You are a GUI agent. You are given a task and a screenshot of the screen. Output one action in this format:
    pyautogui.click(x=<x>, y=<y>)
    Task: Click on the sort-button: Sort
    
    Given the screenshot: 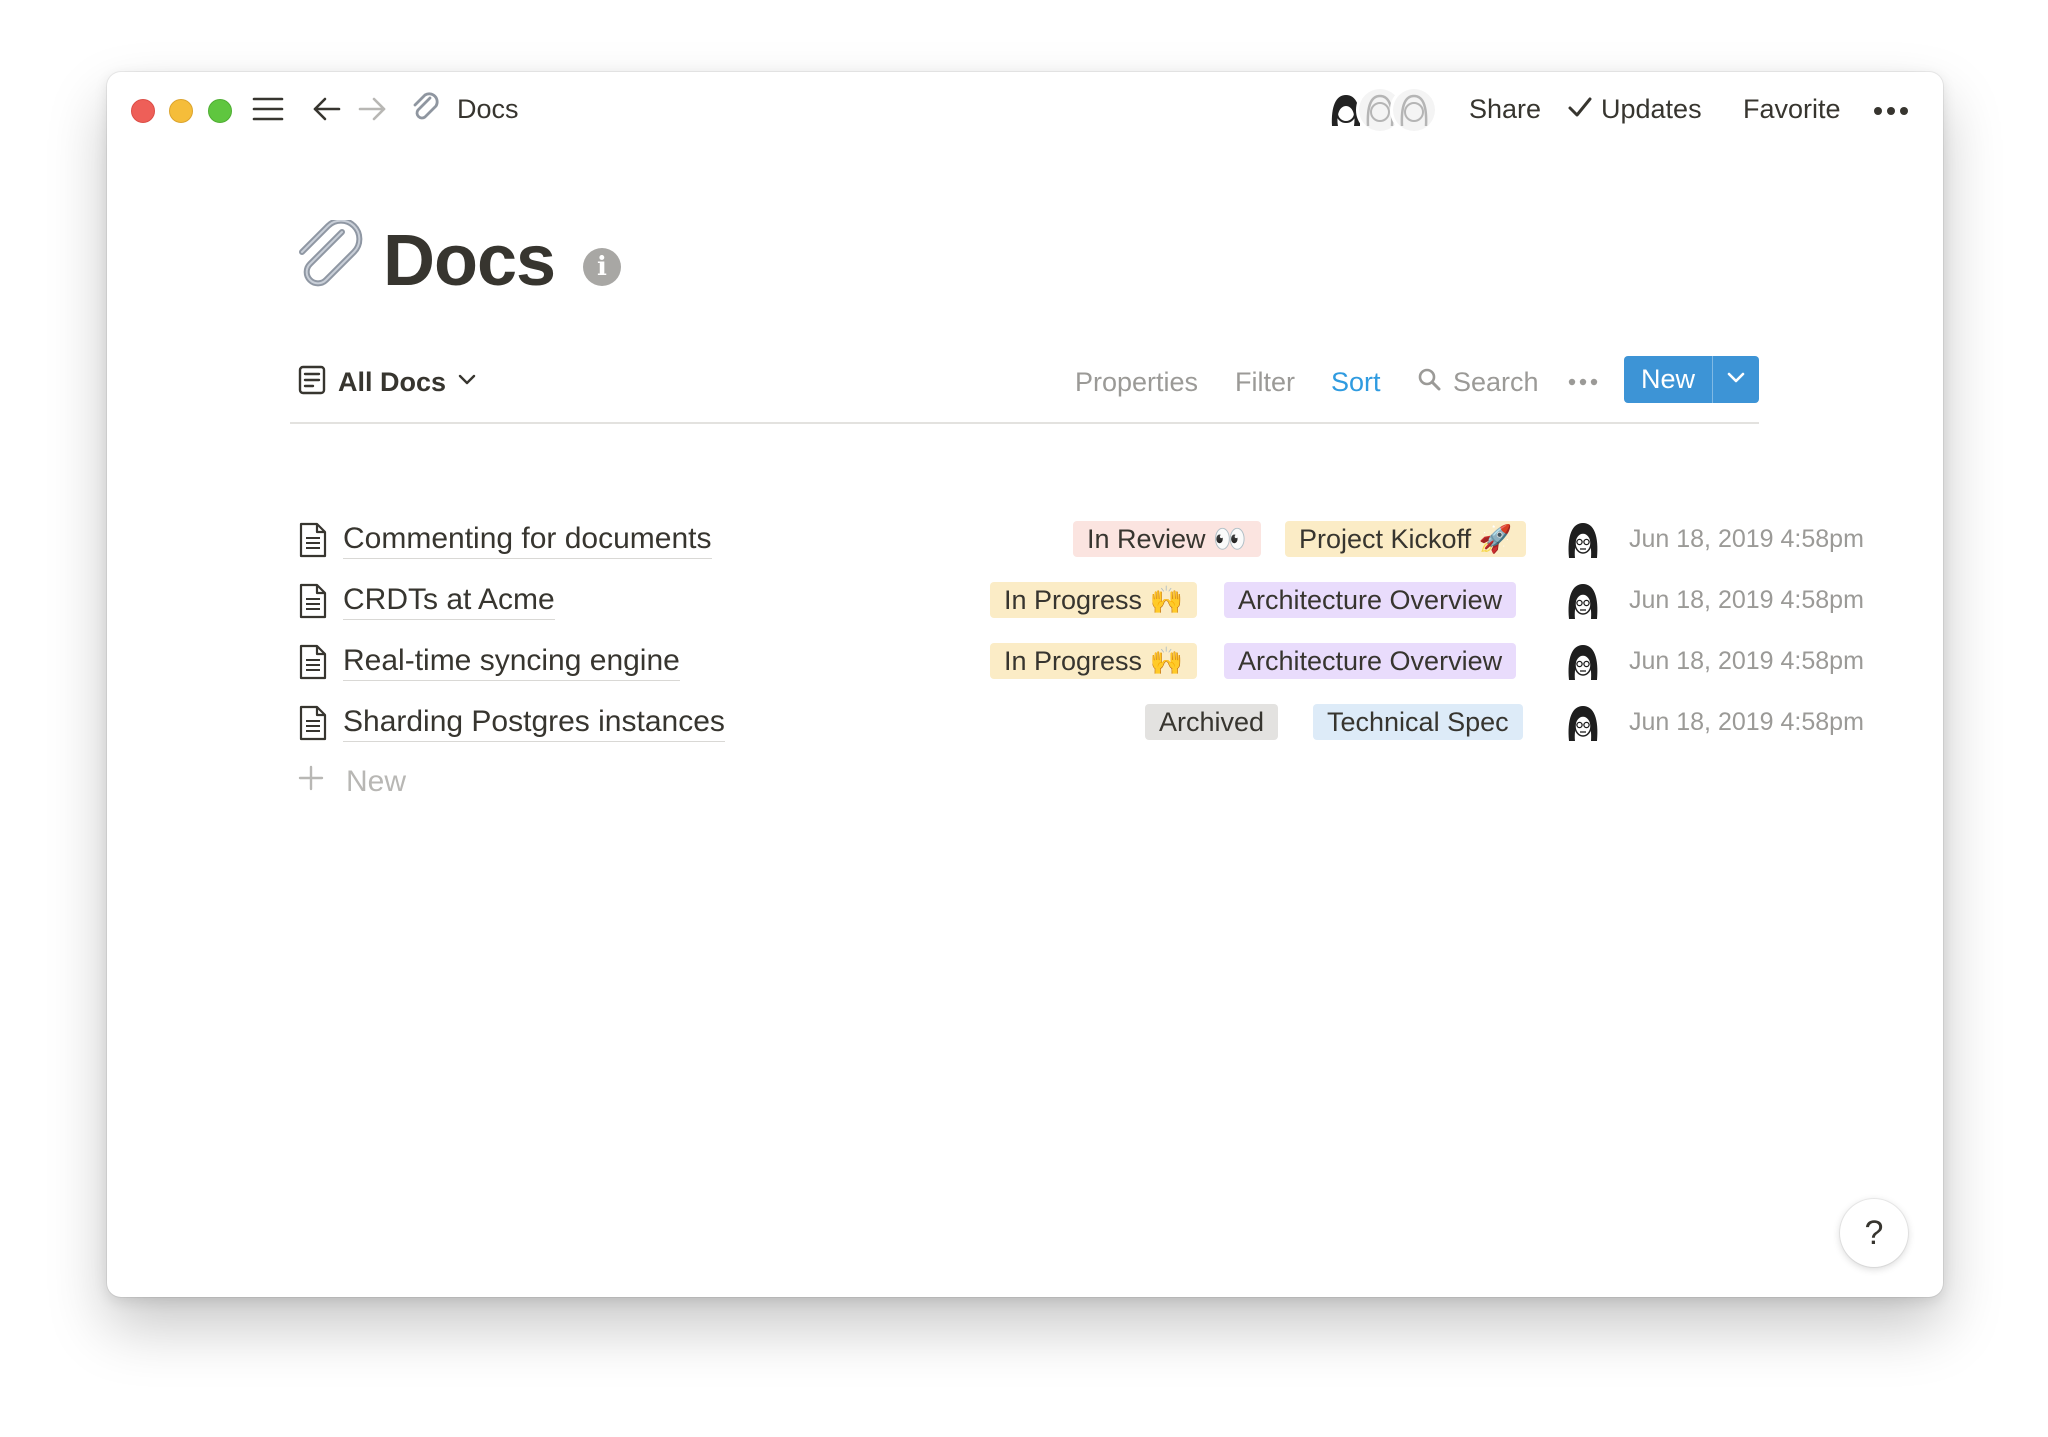 What is the action you would take?
    pyautogui.click(x=1356, y=382)
    